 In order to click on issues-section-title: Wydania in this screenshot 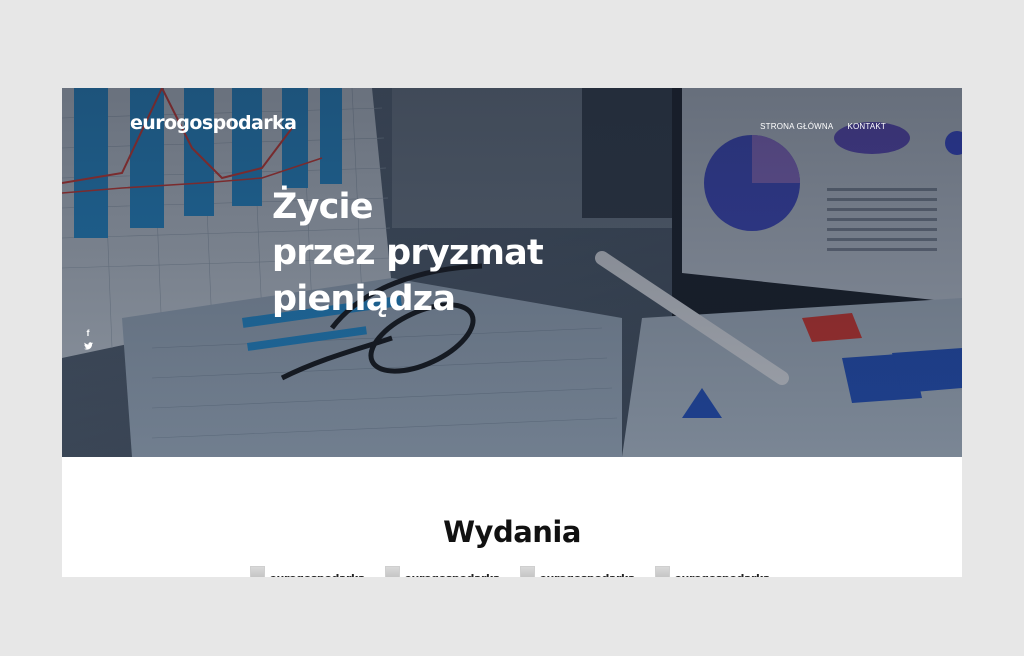, I will do `click(512, 532)`.